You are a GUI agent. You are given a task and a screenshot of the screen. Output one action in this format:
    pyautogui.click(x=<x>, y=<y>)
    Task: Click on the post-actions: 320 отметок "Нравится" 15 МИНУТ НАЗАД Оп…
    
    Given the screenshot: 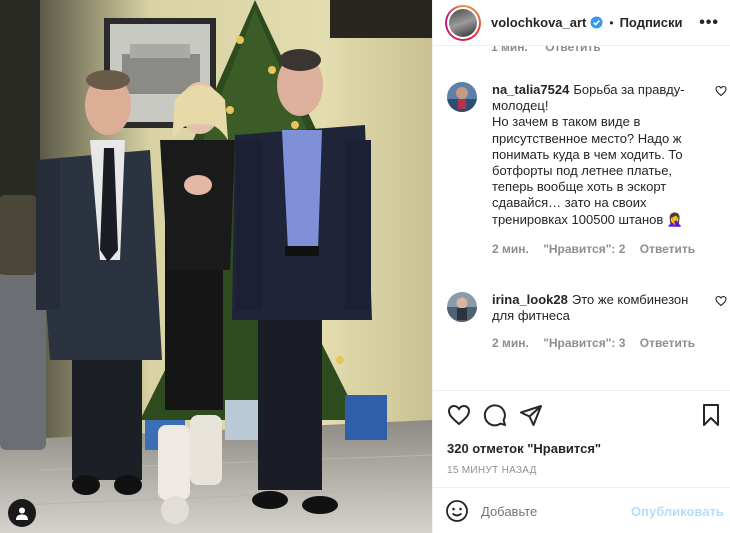 What is the action you would take?
    pyautogui.click(x=581, y=461)
    